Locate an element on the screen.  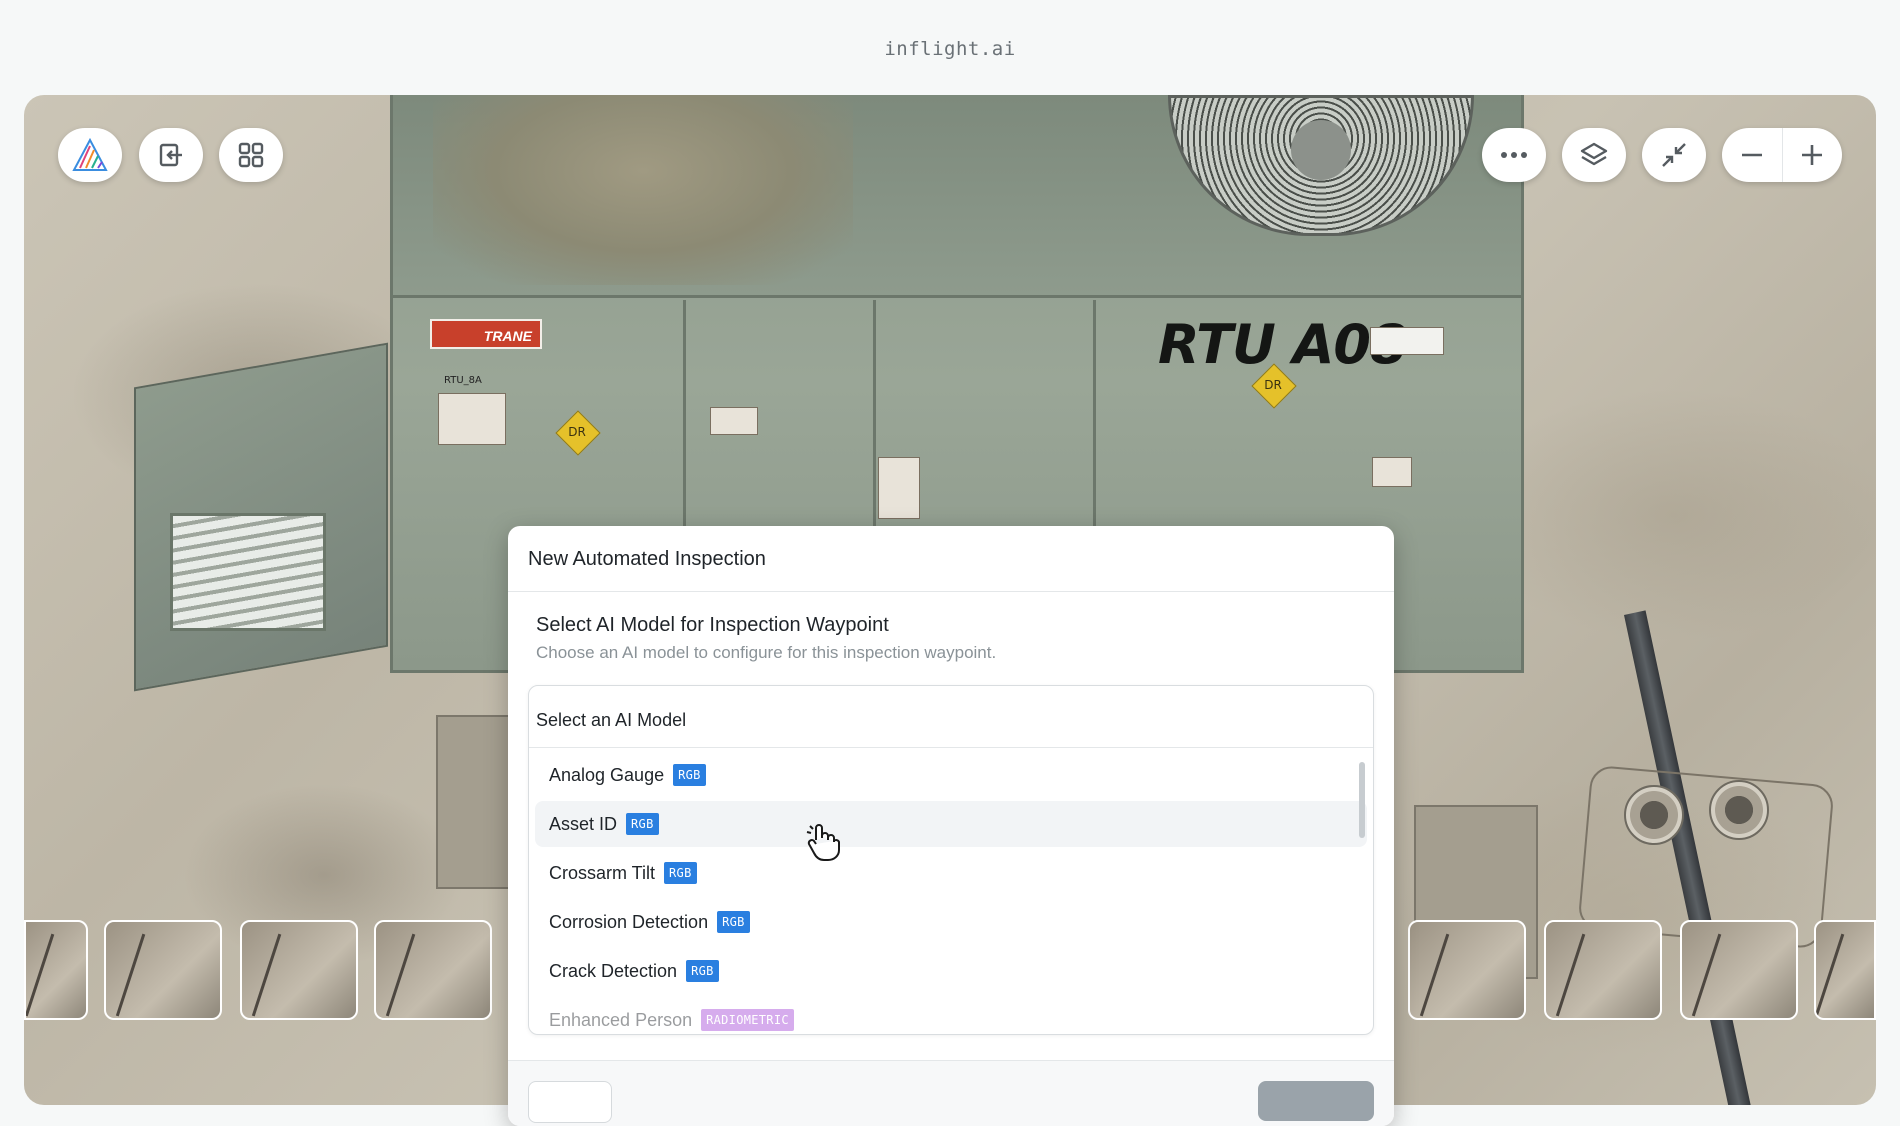
layers-button is located at coordinates (1594, 155).